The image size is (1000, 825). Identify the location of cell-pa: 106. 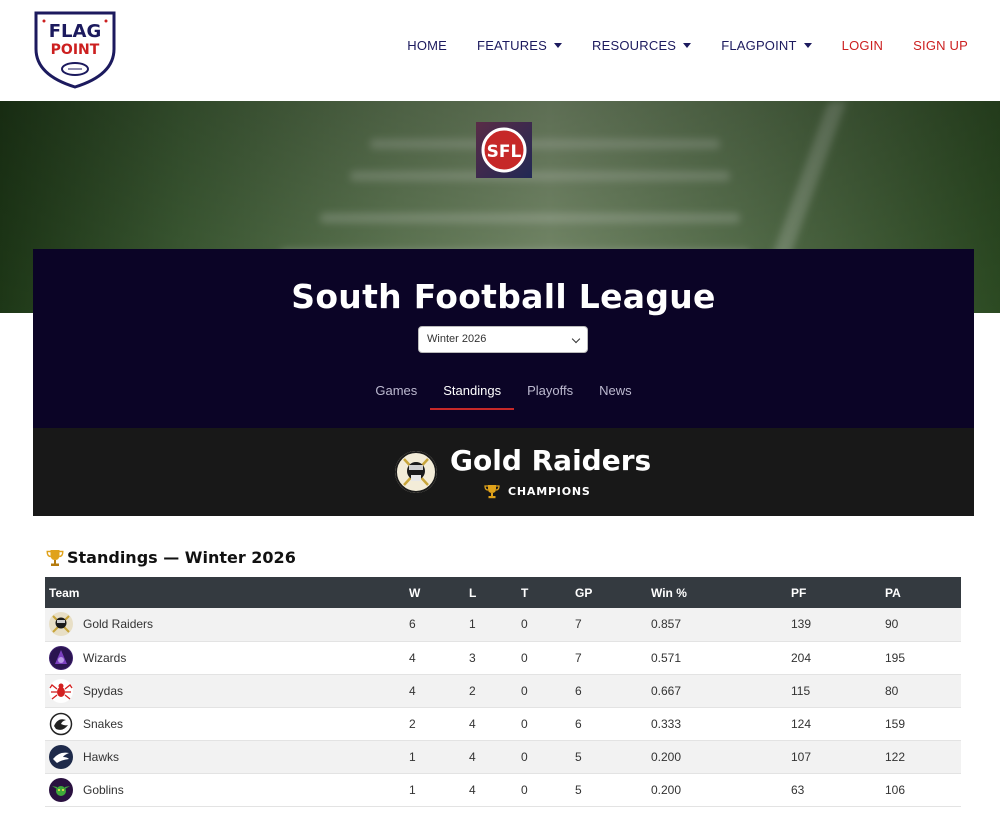
(895, 789).